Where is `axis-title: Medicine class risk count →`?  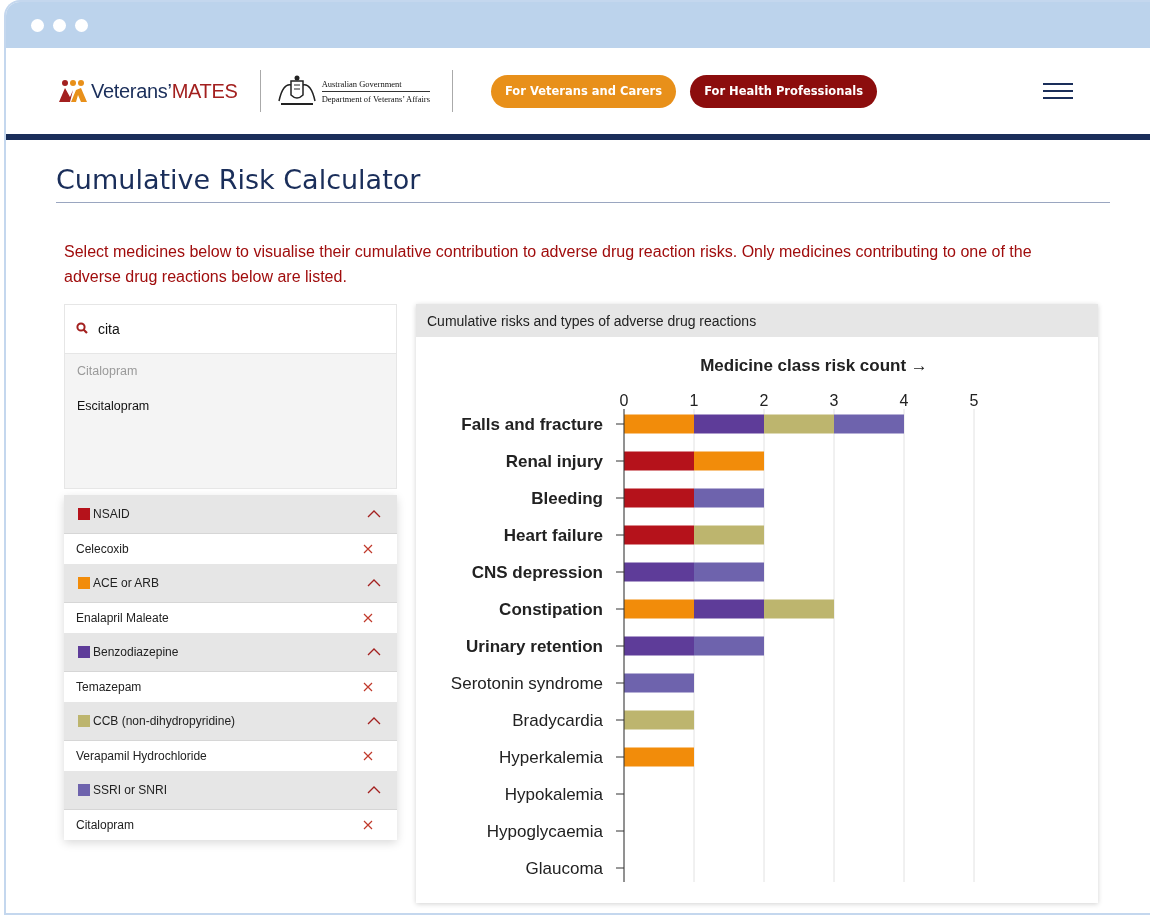
axis-title: Medicine class risk count → is located at coordinates (814, 365).